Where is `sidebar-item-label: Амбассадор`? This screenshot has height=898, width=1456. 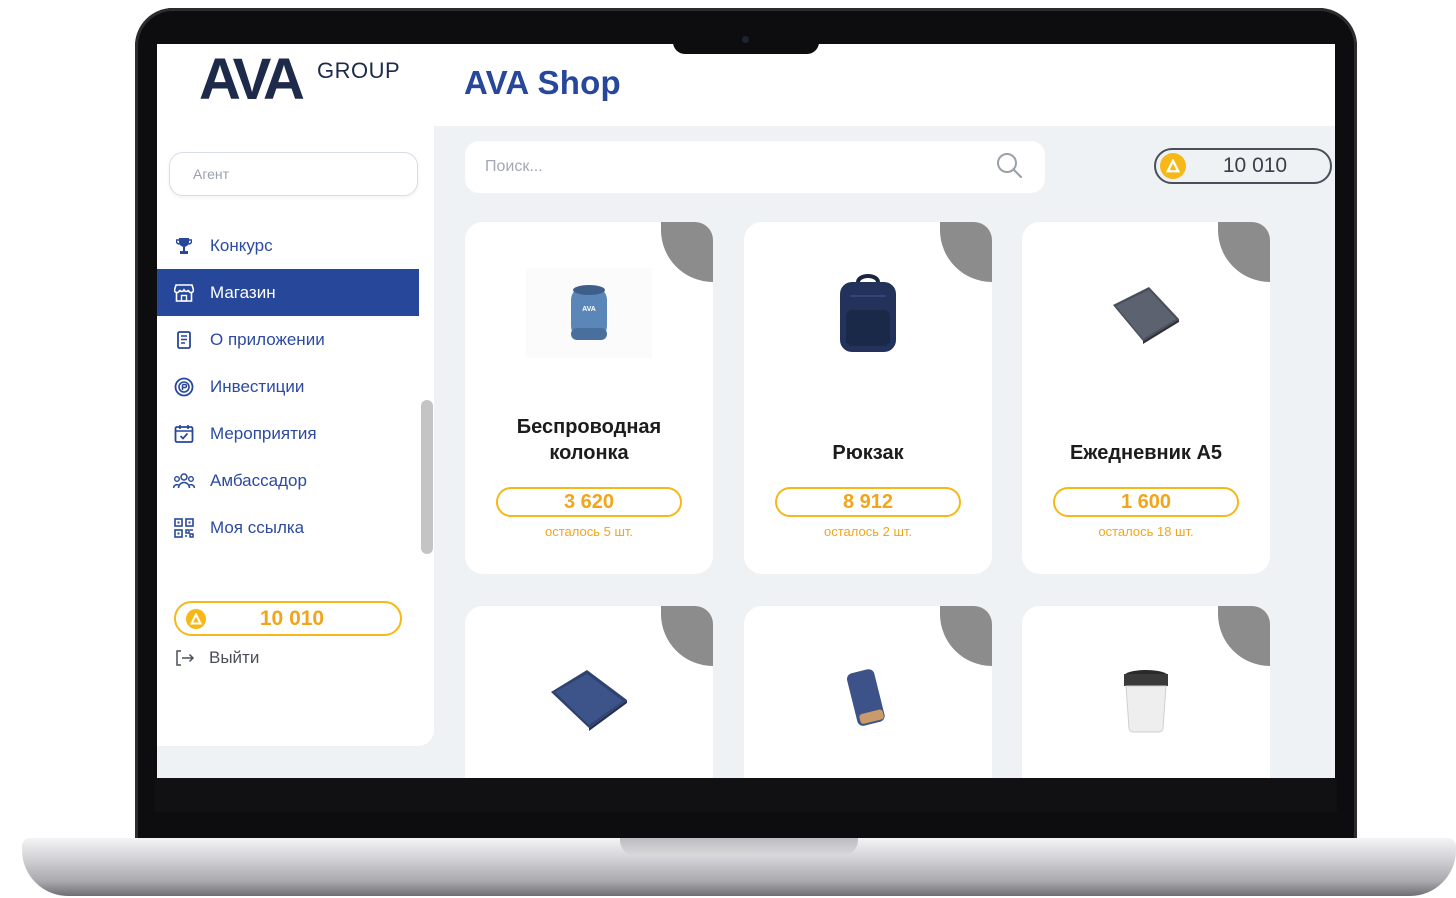 sidebar-item-label: Амбассадор is located at coordinates (258, 480).